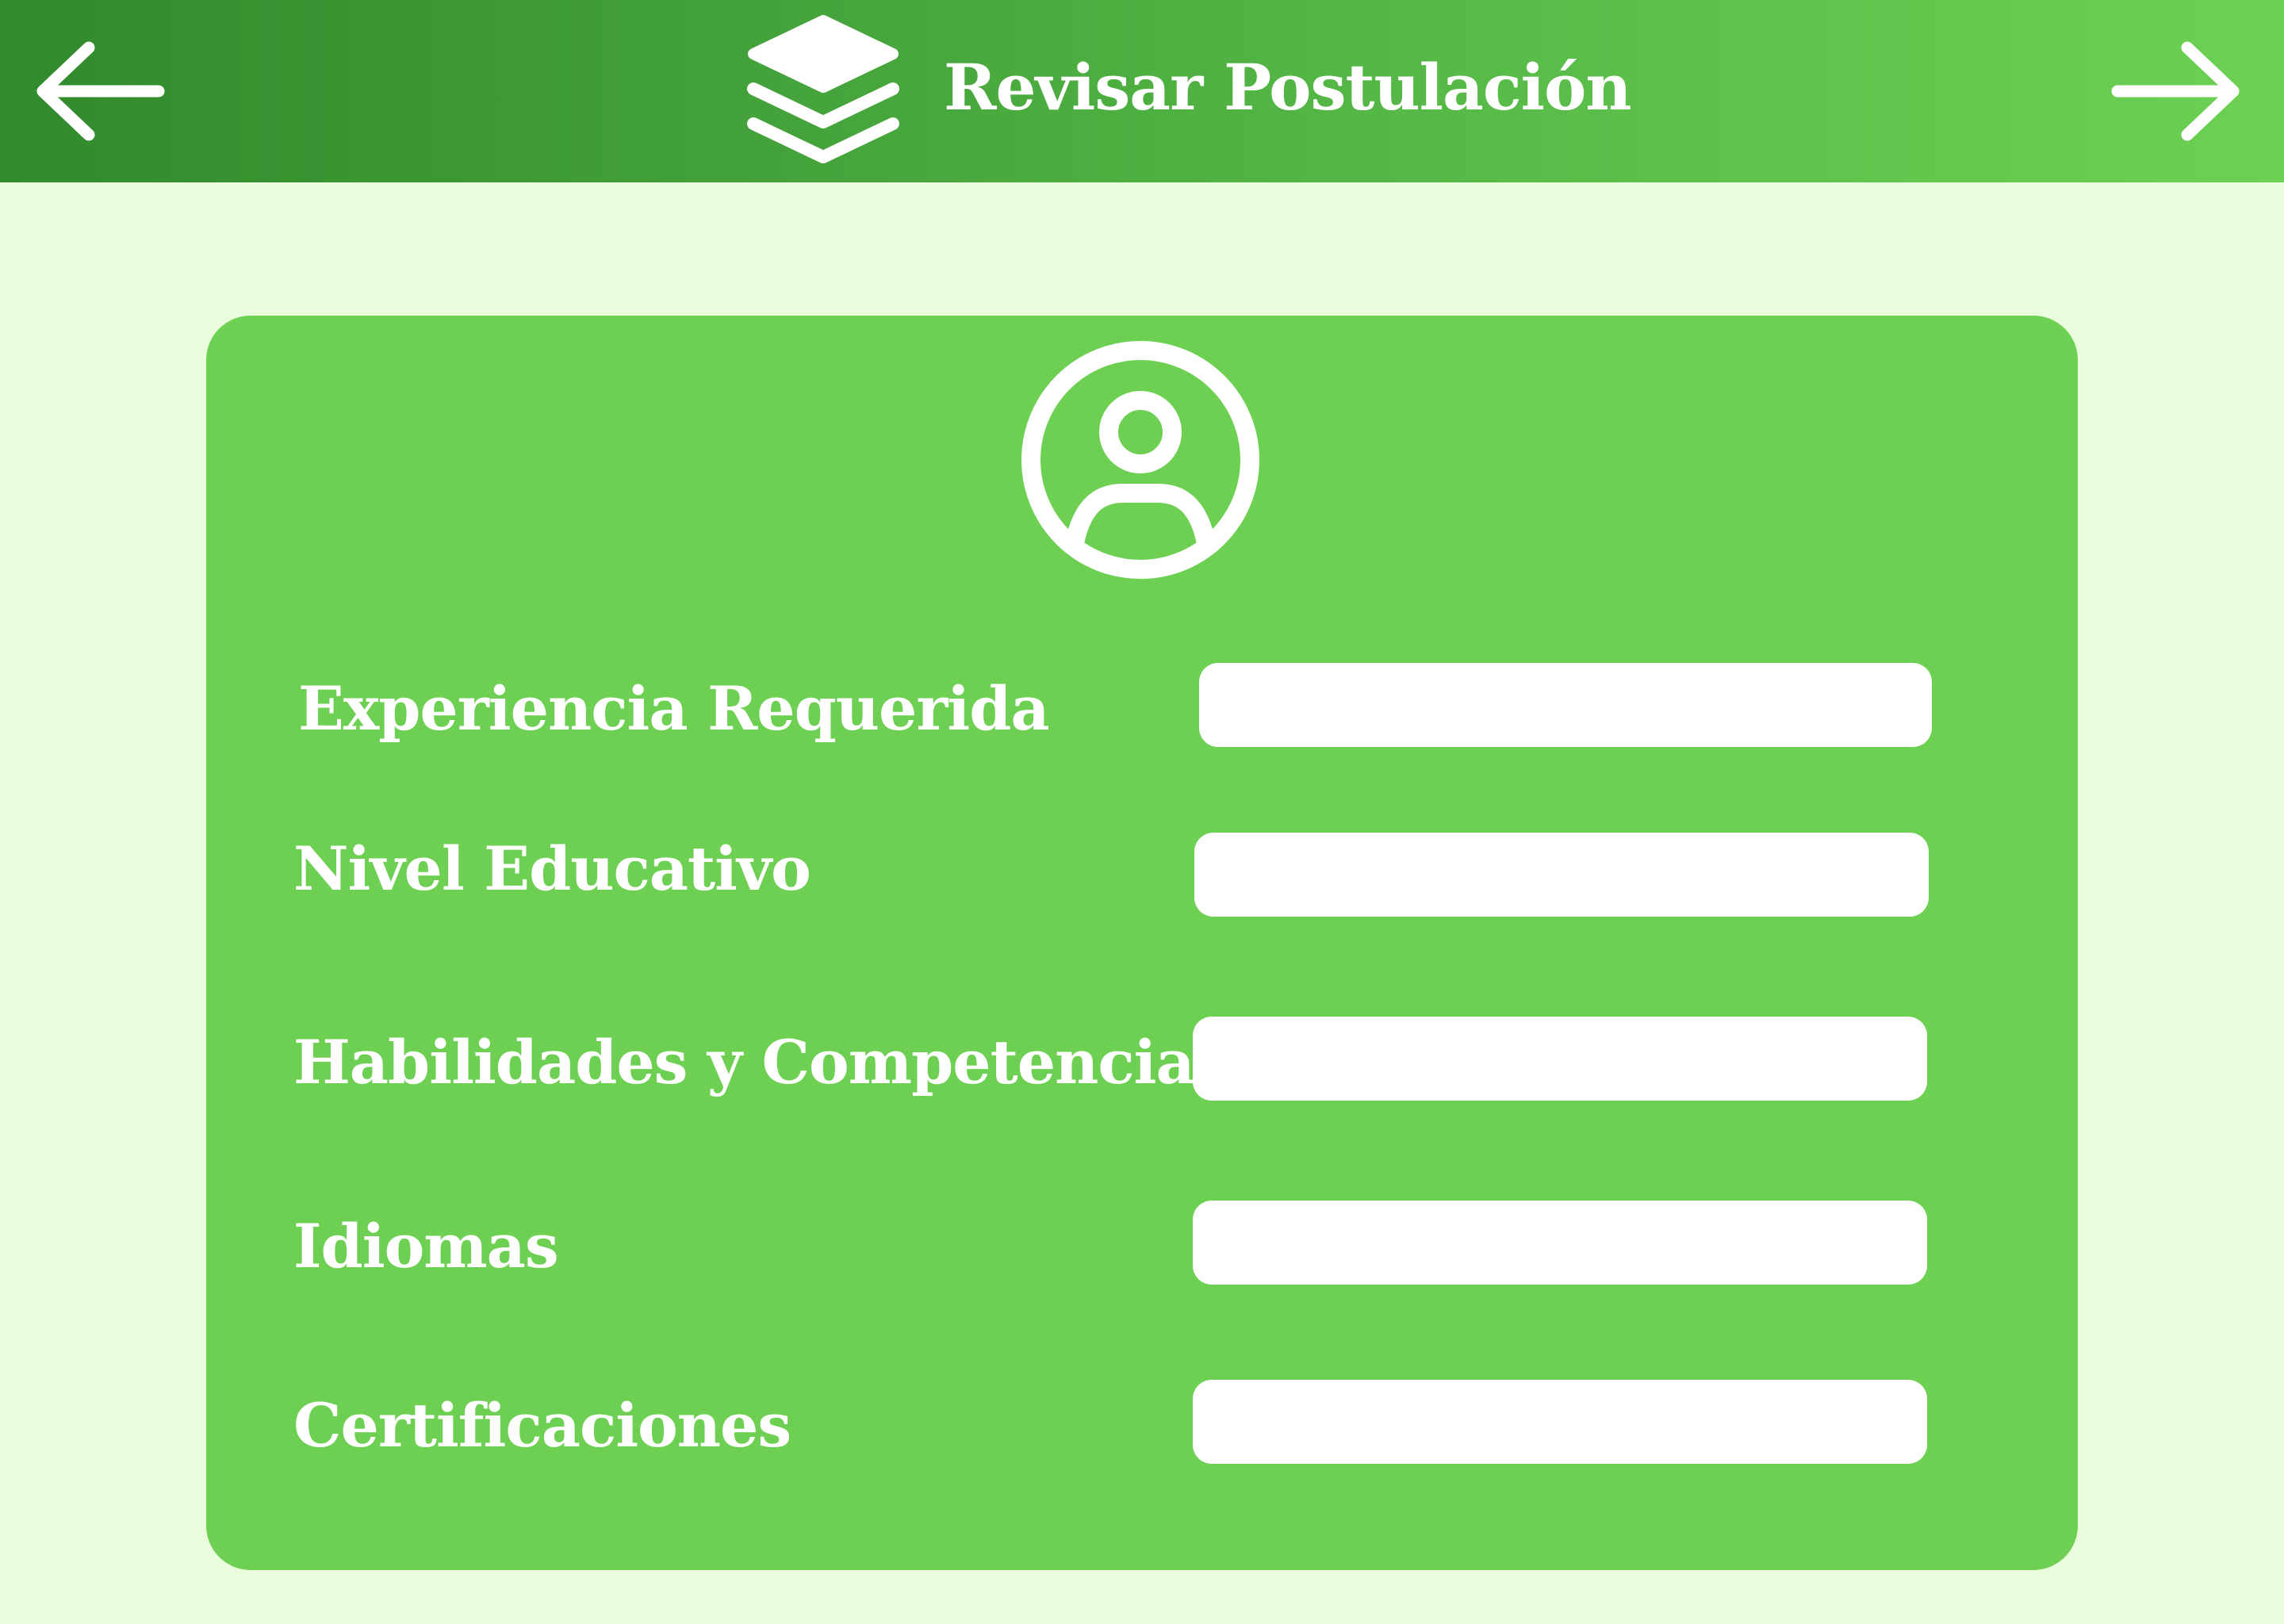 Image resolution: width=2284 pixels, height=1624 pixels. I want to click on back-button, so click(99, 91).